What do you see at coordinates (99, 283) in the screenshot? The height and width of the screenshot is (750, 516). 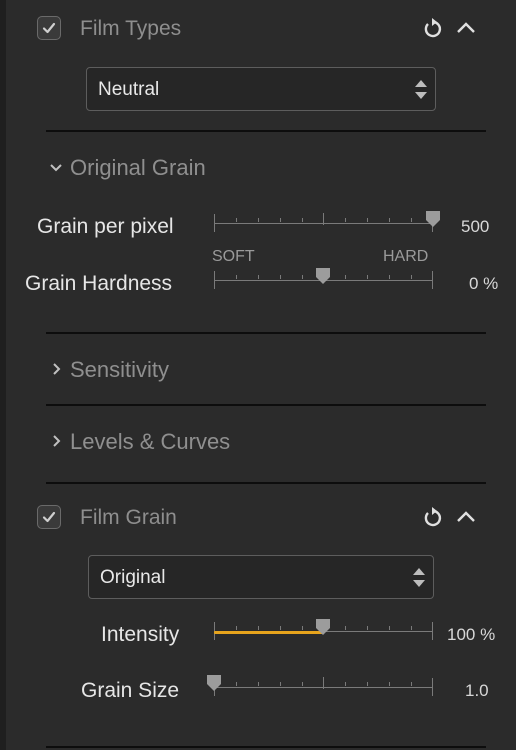 I see `grain-hardness-label: Grain Hardness` at bounding box center [99, 283].